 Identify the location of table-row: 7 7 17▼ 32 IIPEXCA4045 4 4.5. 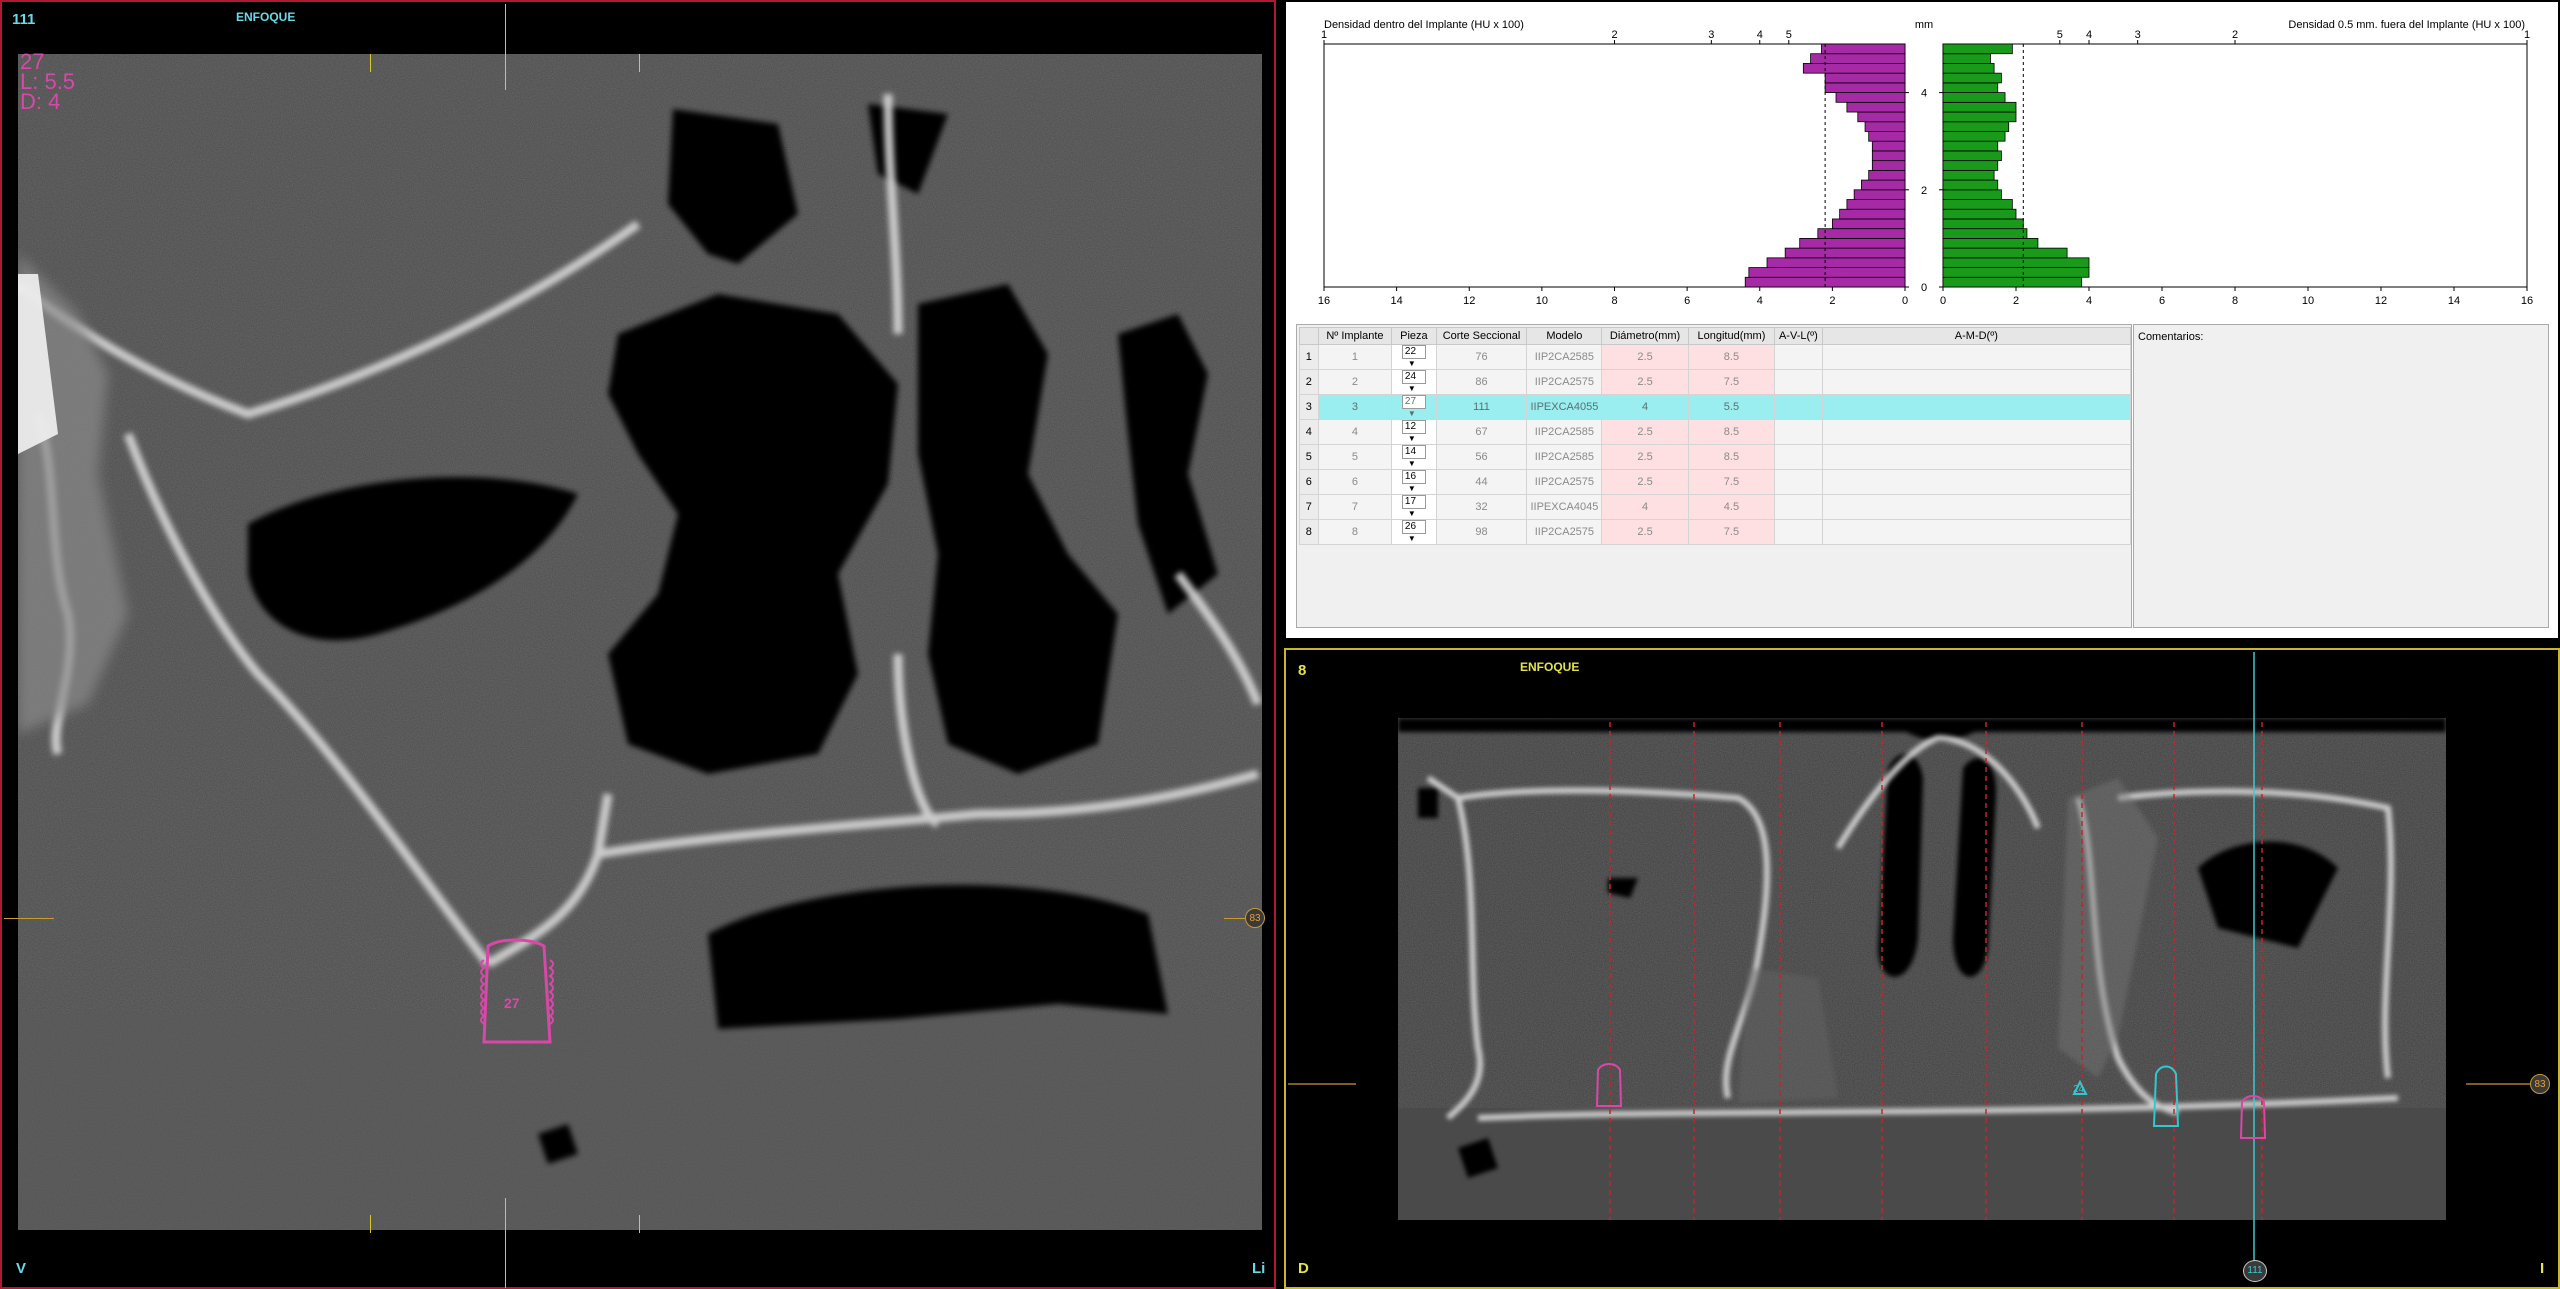
(1715, 507).